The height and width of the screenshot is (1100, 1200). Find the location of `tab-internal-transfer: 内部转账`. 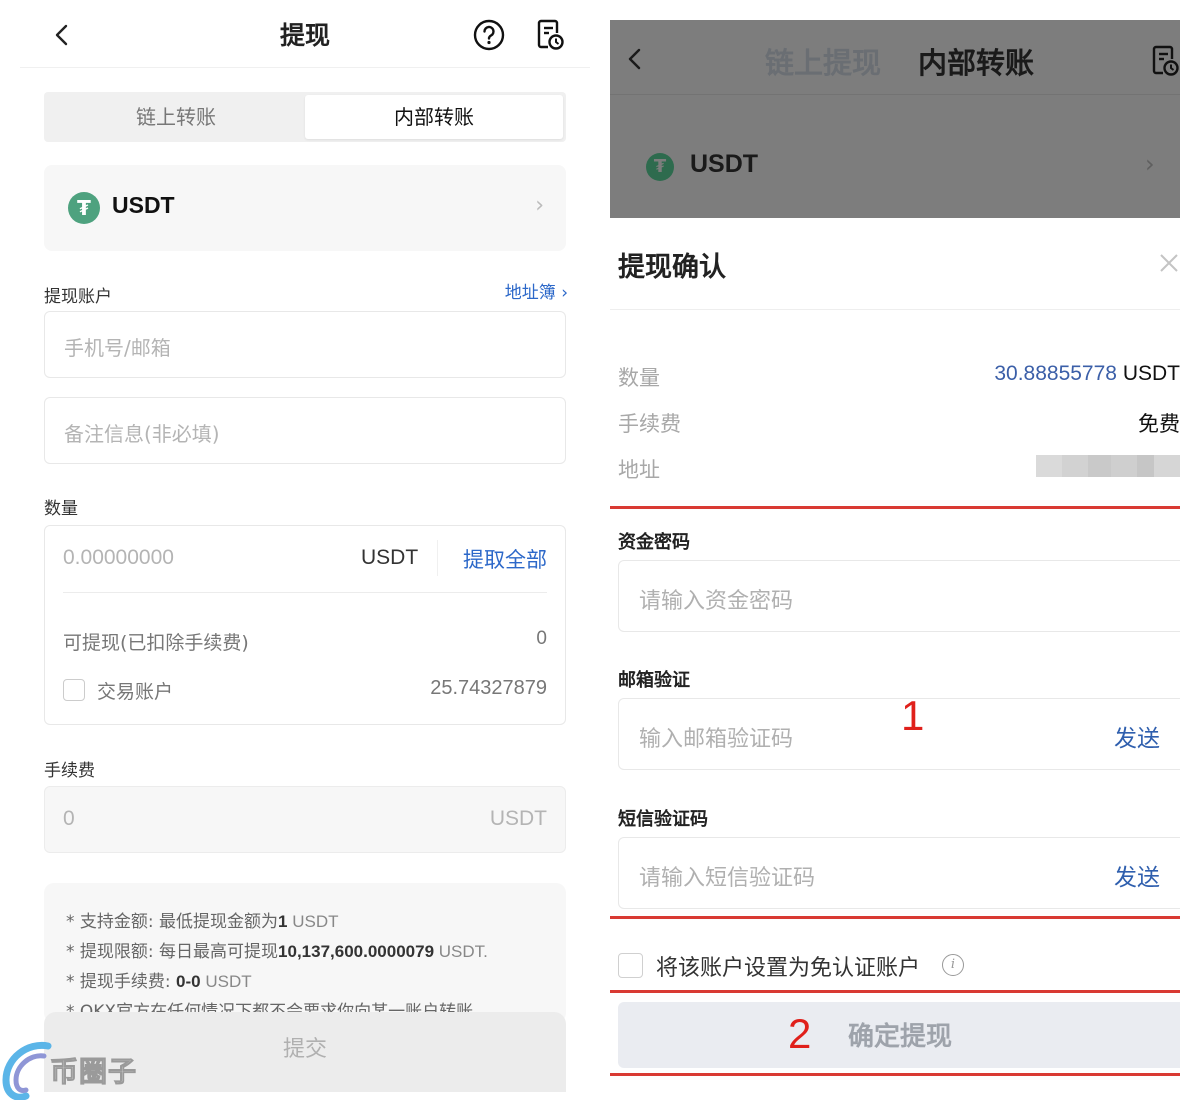

tab-internal-transfer: 内部转账 is located at coordinates (434, 117).